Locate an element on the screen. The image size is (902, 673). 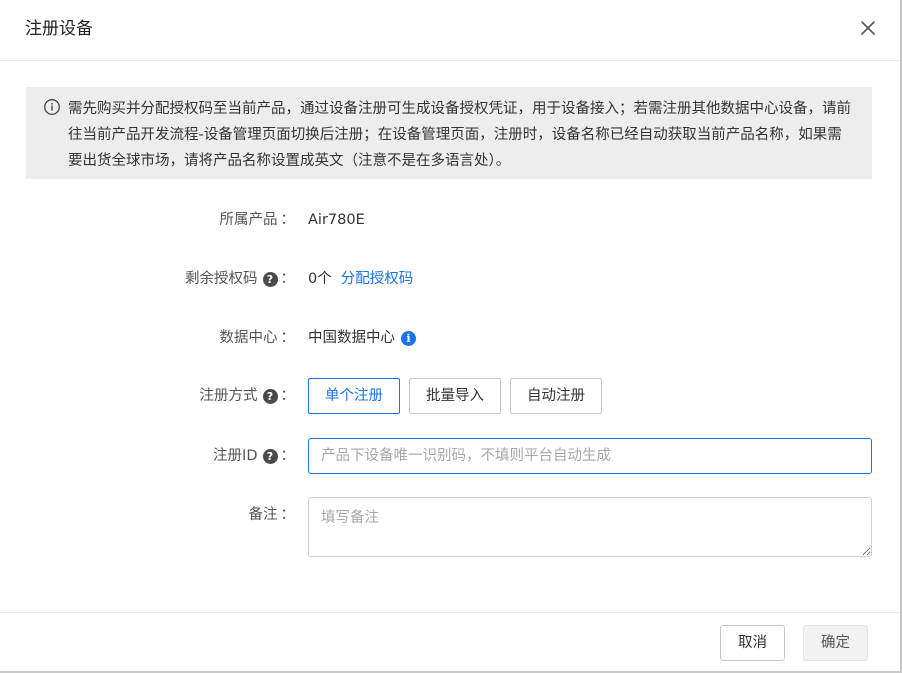
info-circle-icon is located at coordinates (52, 107).